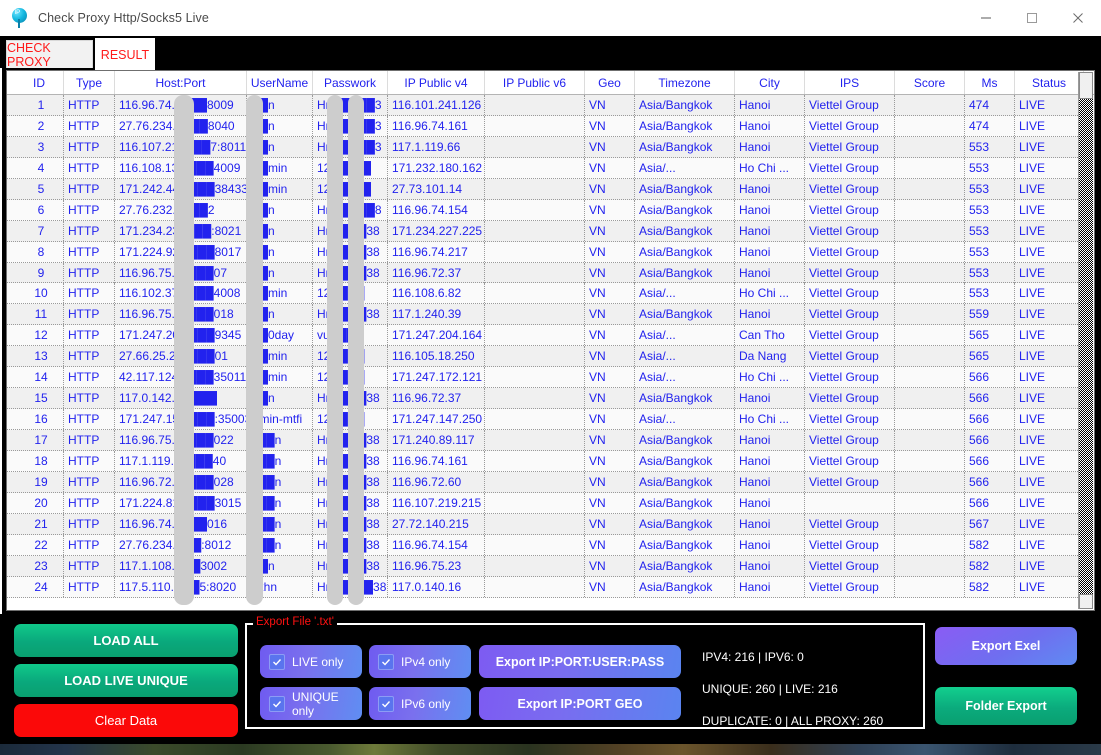  What do you see at coordinates (311, 703) in the screenshot?
I see `checkbox-unique-only: UNIQUE only` at bounding box center [311, 703].